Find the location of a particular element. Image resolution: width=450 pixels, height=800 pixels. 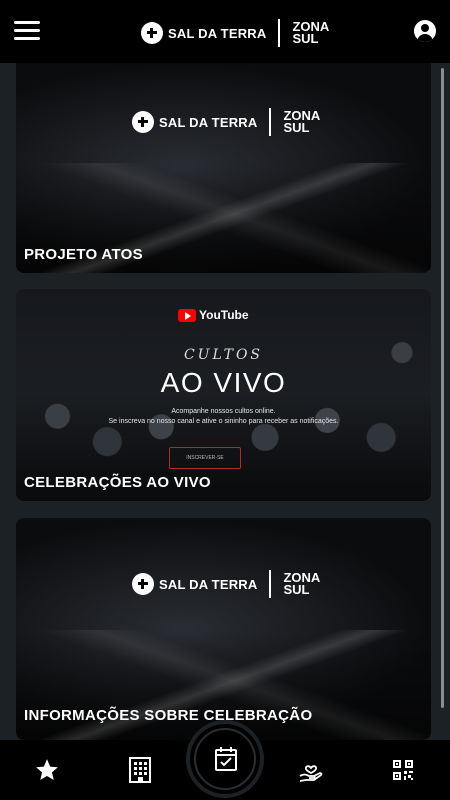

ao-vivo-heading: AO VIVO is located at coordinates (223, 382).